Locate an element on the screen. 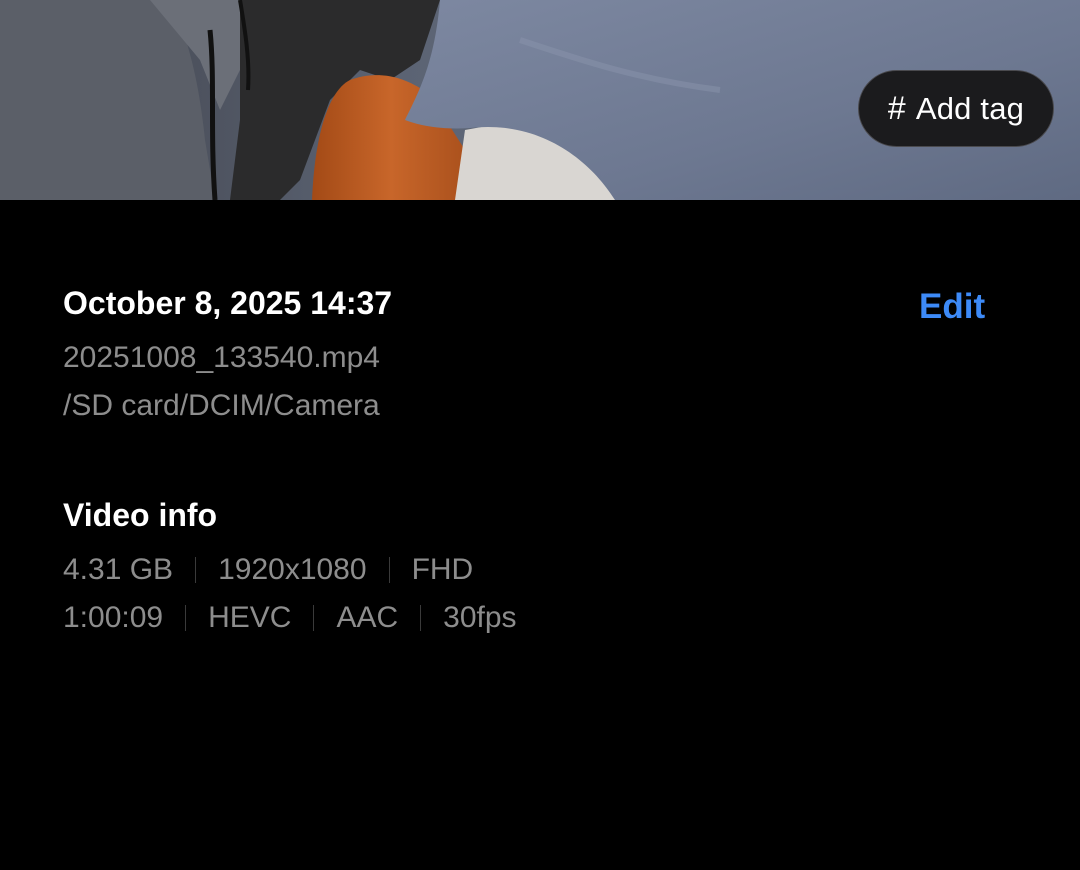 Image resolution: width=1080 pixels, height=870 pixels. add-tag-button: # Add tag is located at coordinates (956, 108).